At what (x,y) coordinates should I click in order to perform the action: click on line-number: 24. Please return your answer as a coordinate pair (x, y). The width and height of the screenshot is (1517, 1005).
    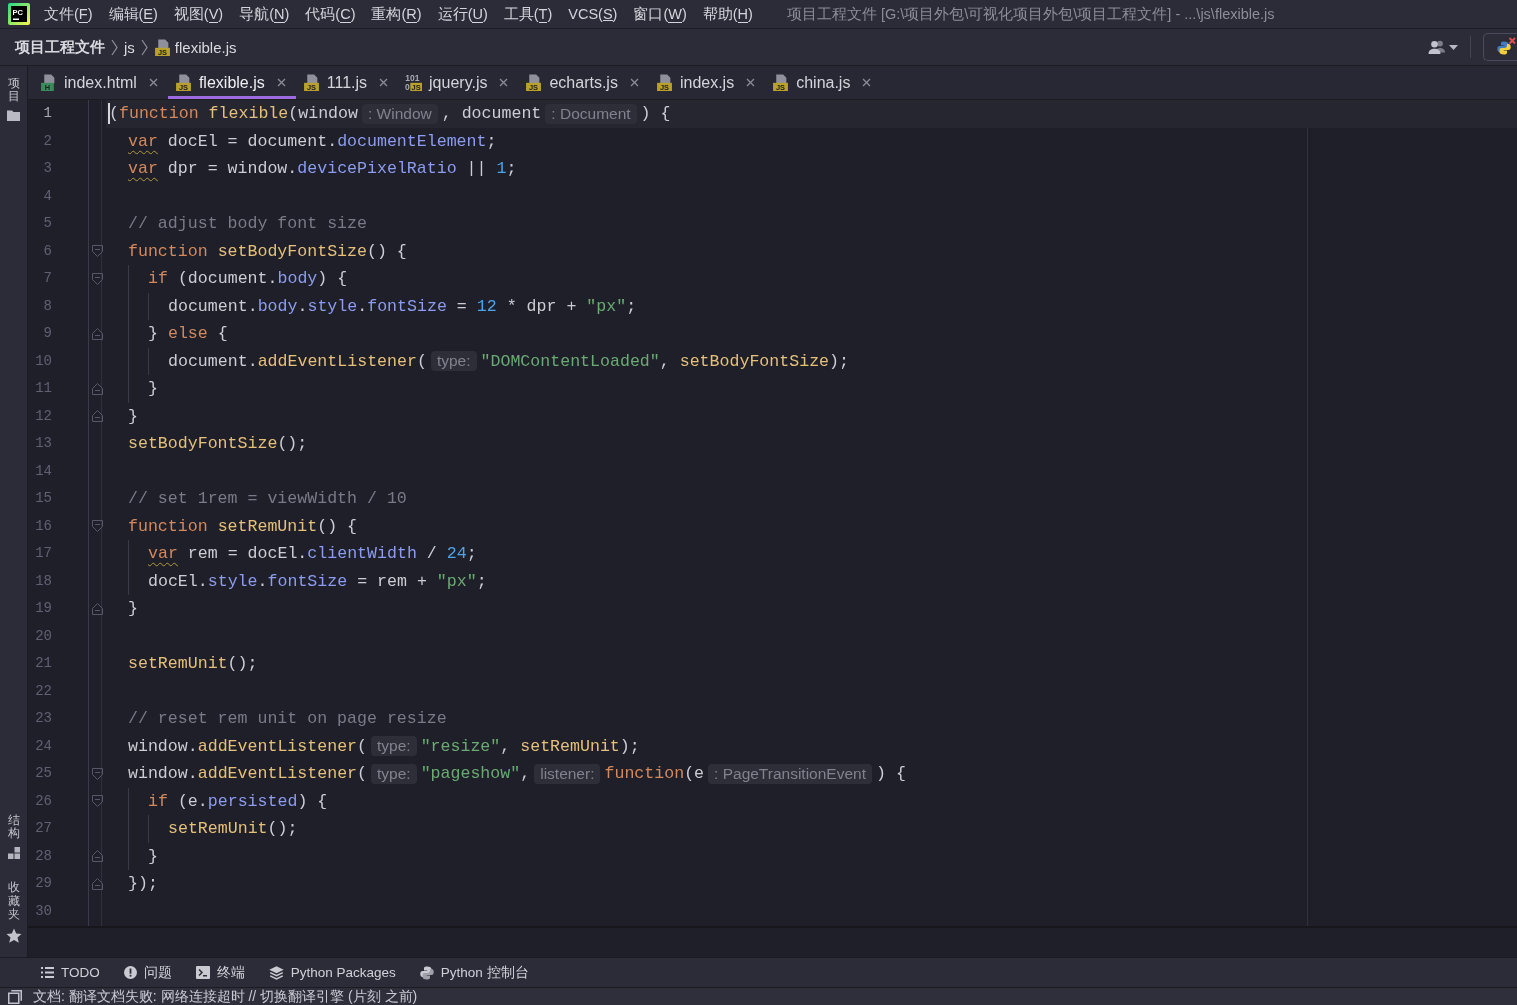
    Looking at the image, I should click on (43, 745).